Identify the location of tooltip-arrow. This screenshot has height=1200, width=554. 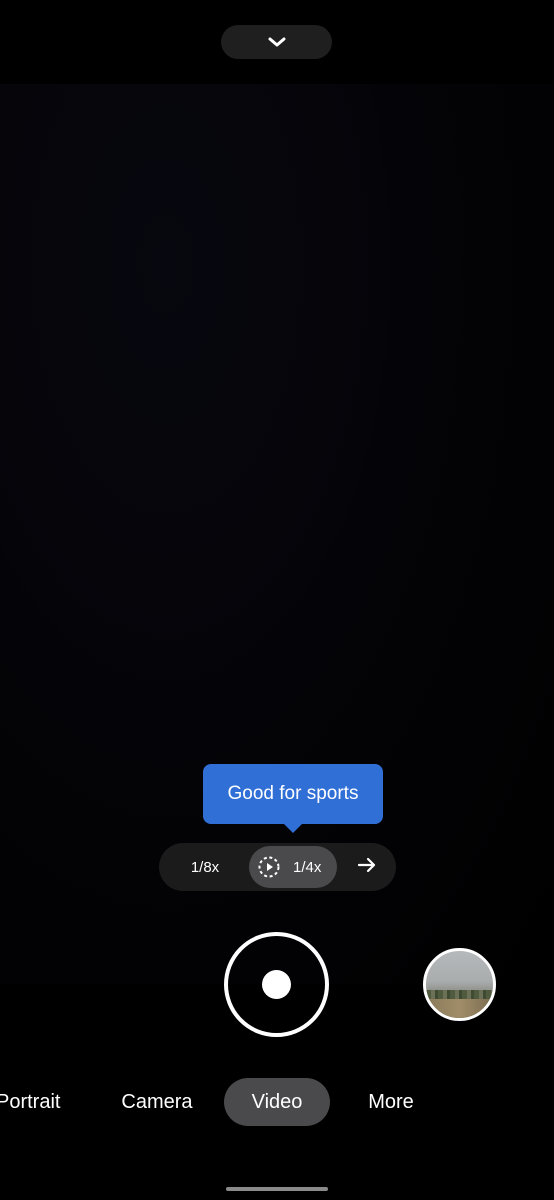
(293, 828).